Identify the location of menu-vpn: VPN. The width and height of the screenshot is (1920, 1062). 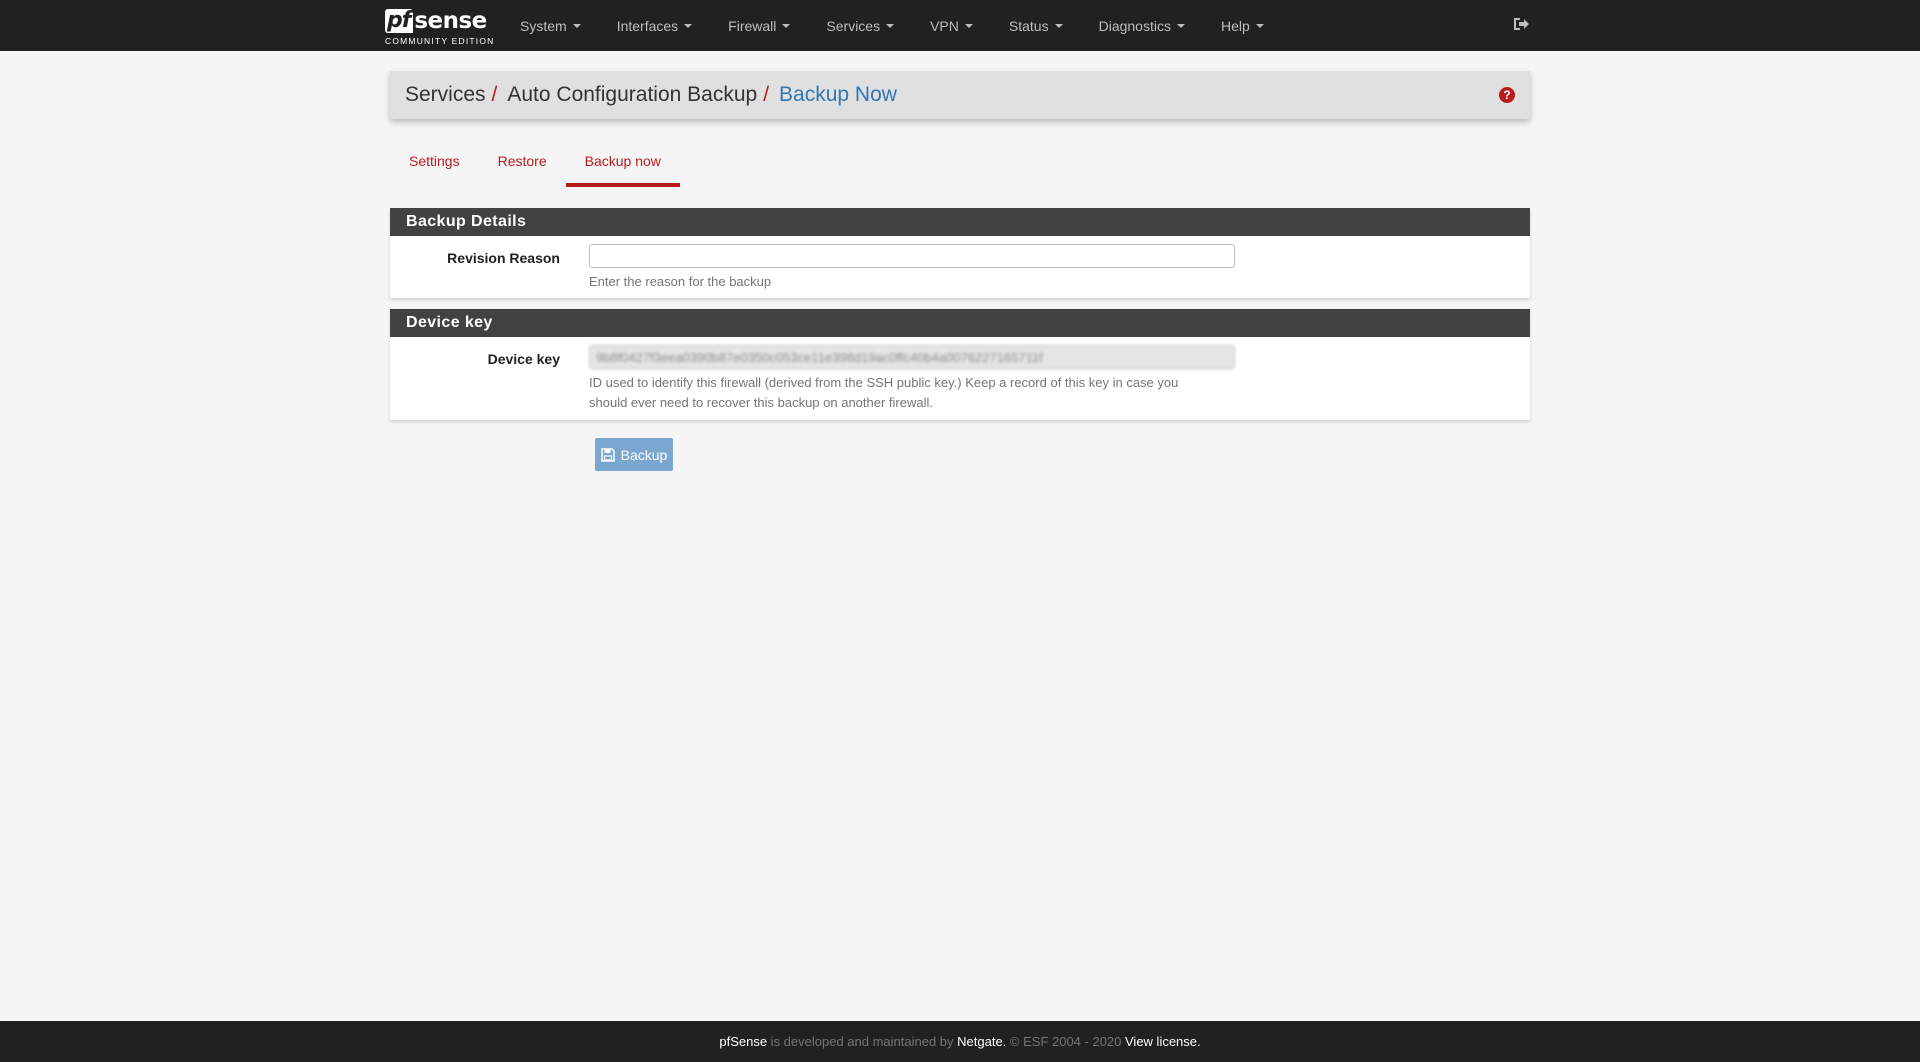
(951, 25).